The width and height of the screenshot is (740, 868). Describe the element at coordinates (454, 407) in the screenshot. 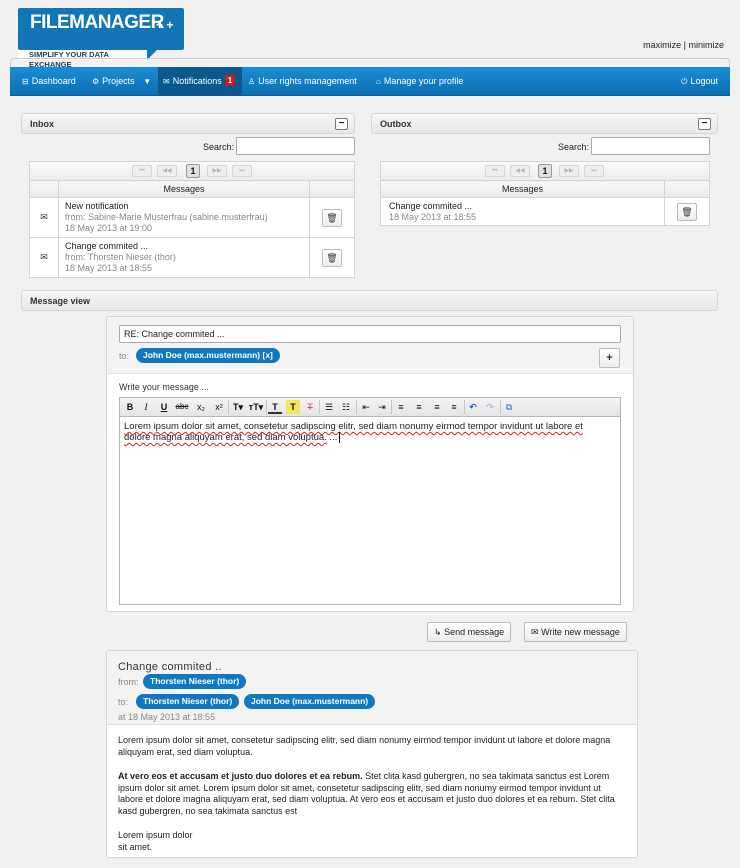

I see `justify-button: ≡` at that location.